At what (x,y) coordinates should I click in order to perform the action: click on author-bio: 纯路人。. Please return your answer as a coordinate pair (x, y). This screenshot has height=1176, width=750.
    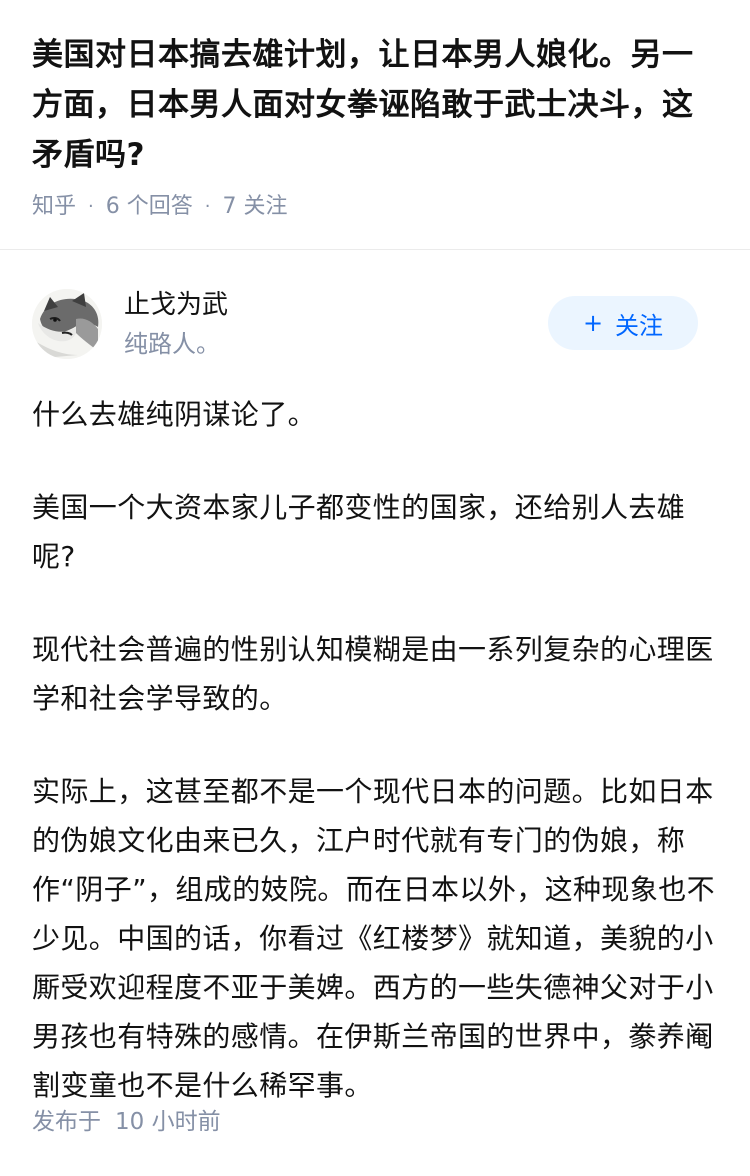
    Looking at the image, I should click on (172, 344).